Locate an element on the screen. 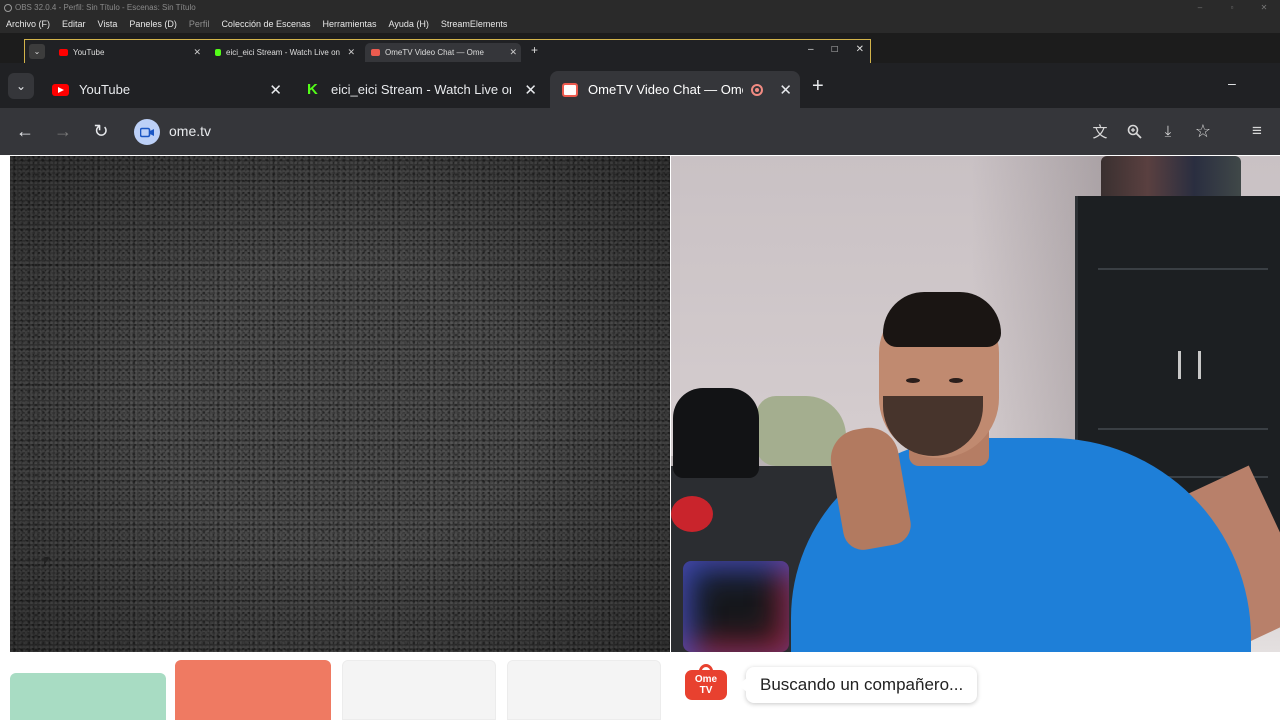 This screenshot has width=1280, height=720. recording-icon is located at coordinates (757, 89).